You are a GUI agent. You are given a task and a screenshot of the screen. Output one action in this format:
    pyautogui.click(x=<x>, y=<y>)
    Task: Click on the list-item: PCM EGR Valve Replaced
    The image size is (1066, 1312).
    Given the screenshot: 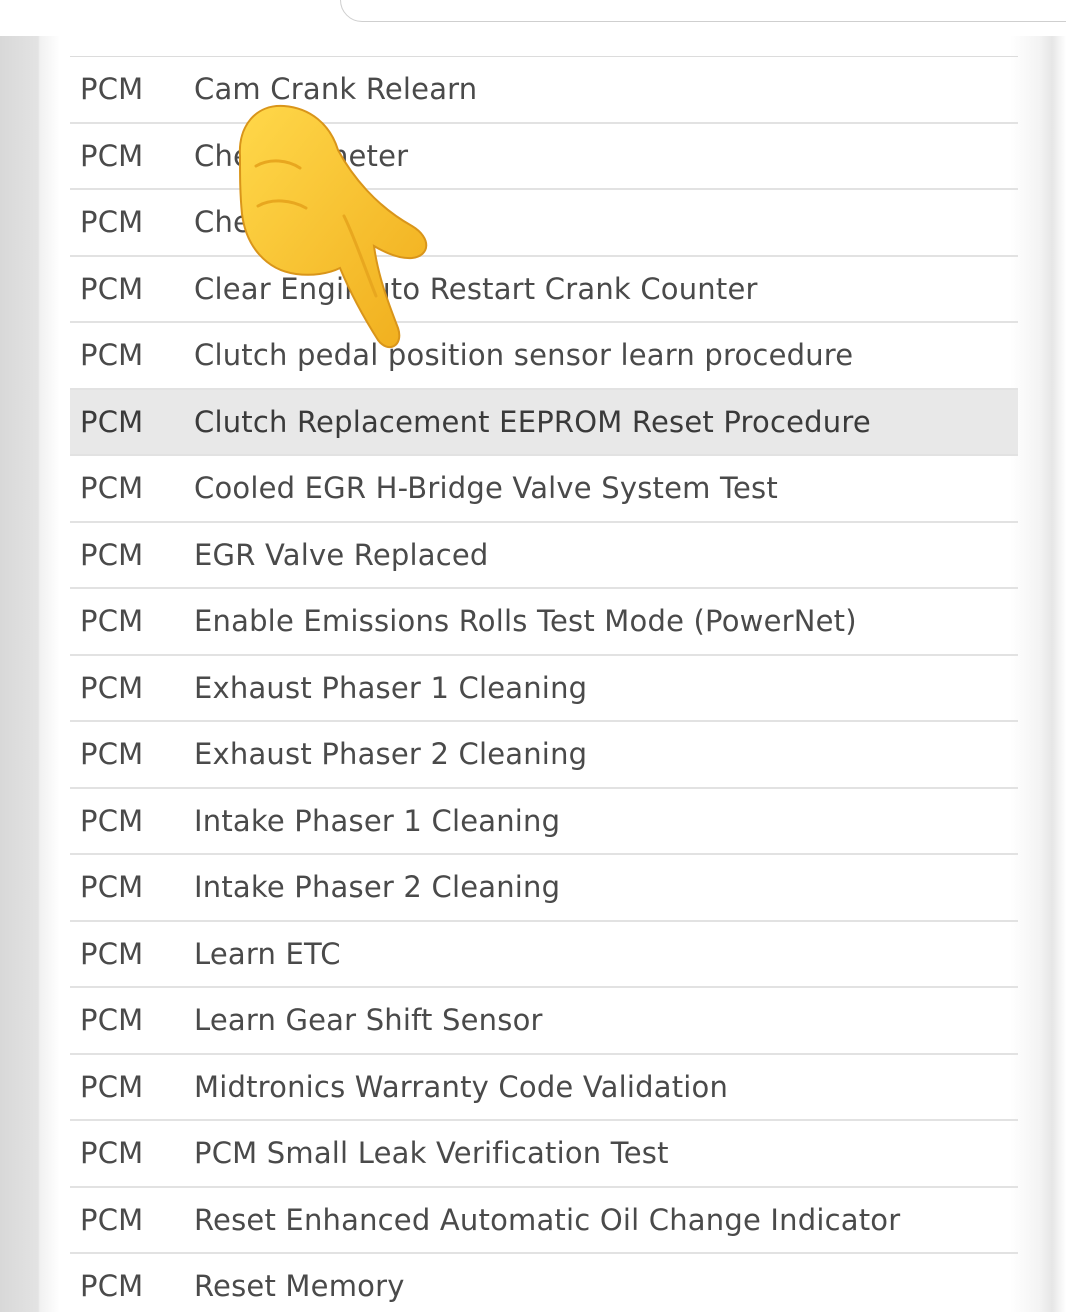 What is the action you would take?
    pyautogui.click(x=544, y=556)
    